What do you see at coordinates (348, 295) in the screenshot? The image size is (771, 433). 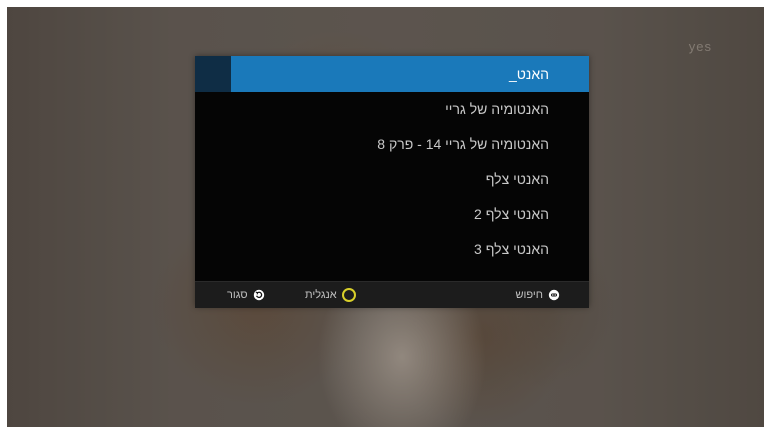 I see `yellow-button-icon` at bounding box center [348, 295].